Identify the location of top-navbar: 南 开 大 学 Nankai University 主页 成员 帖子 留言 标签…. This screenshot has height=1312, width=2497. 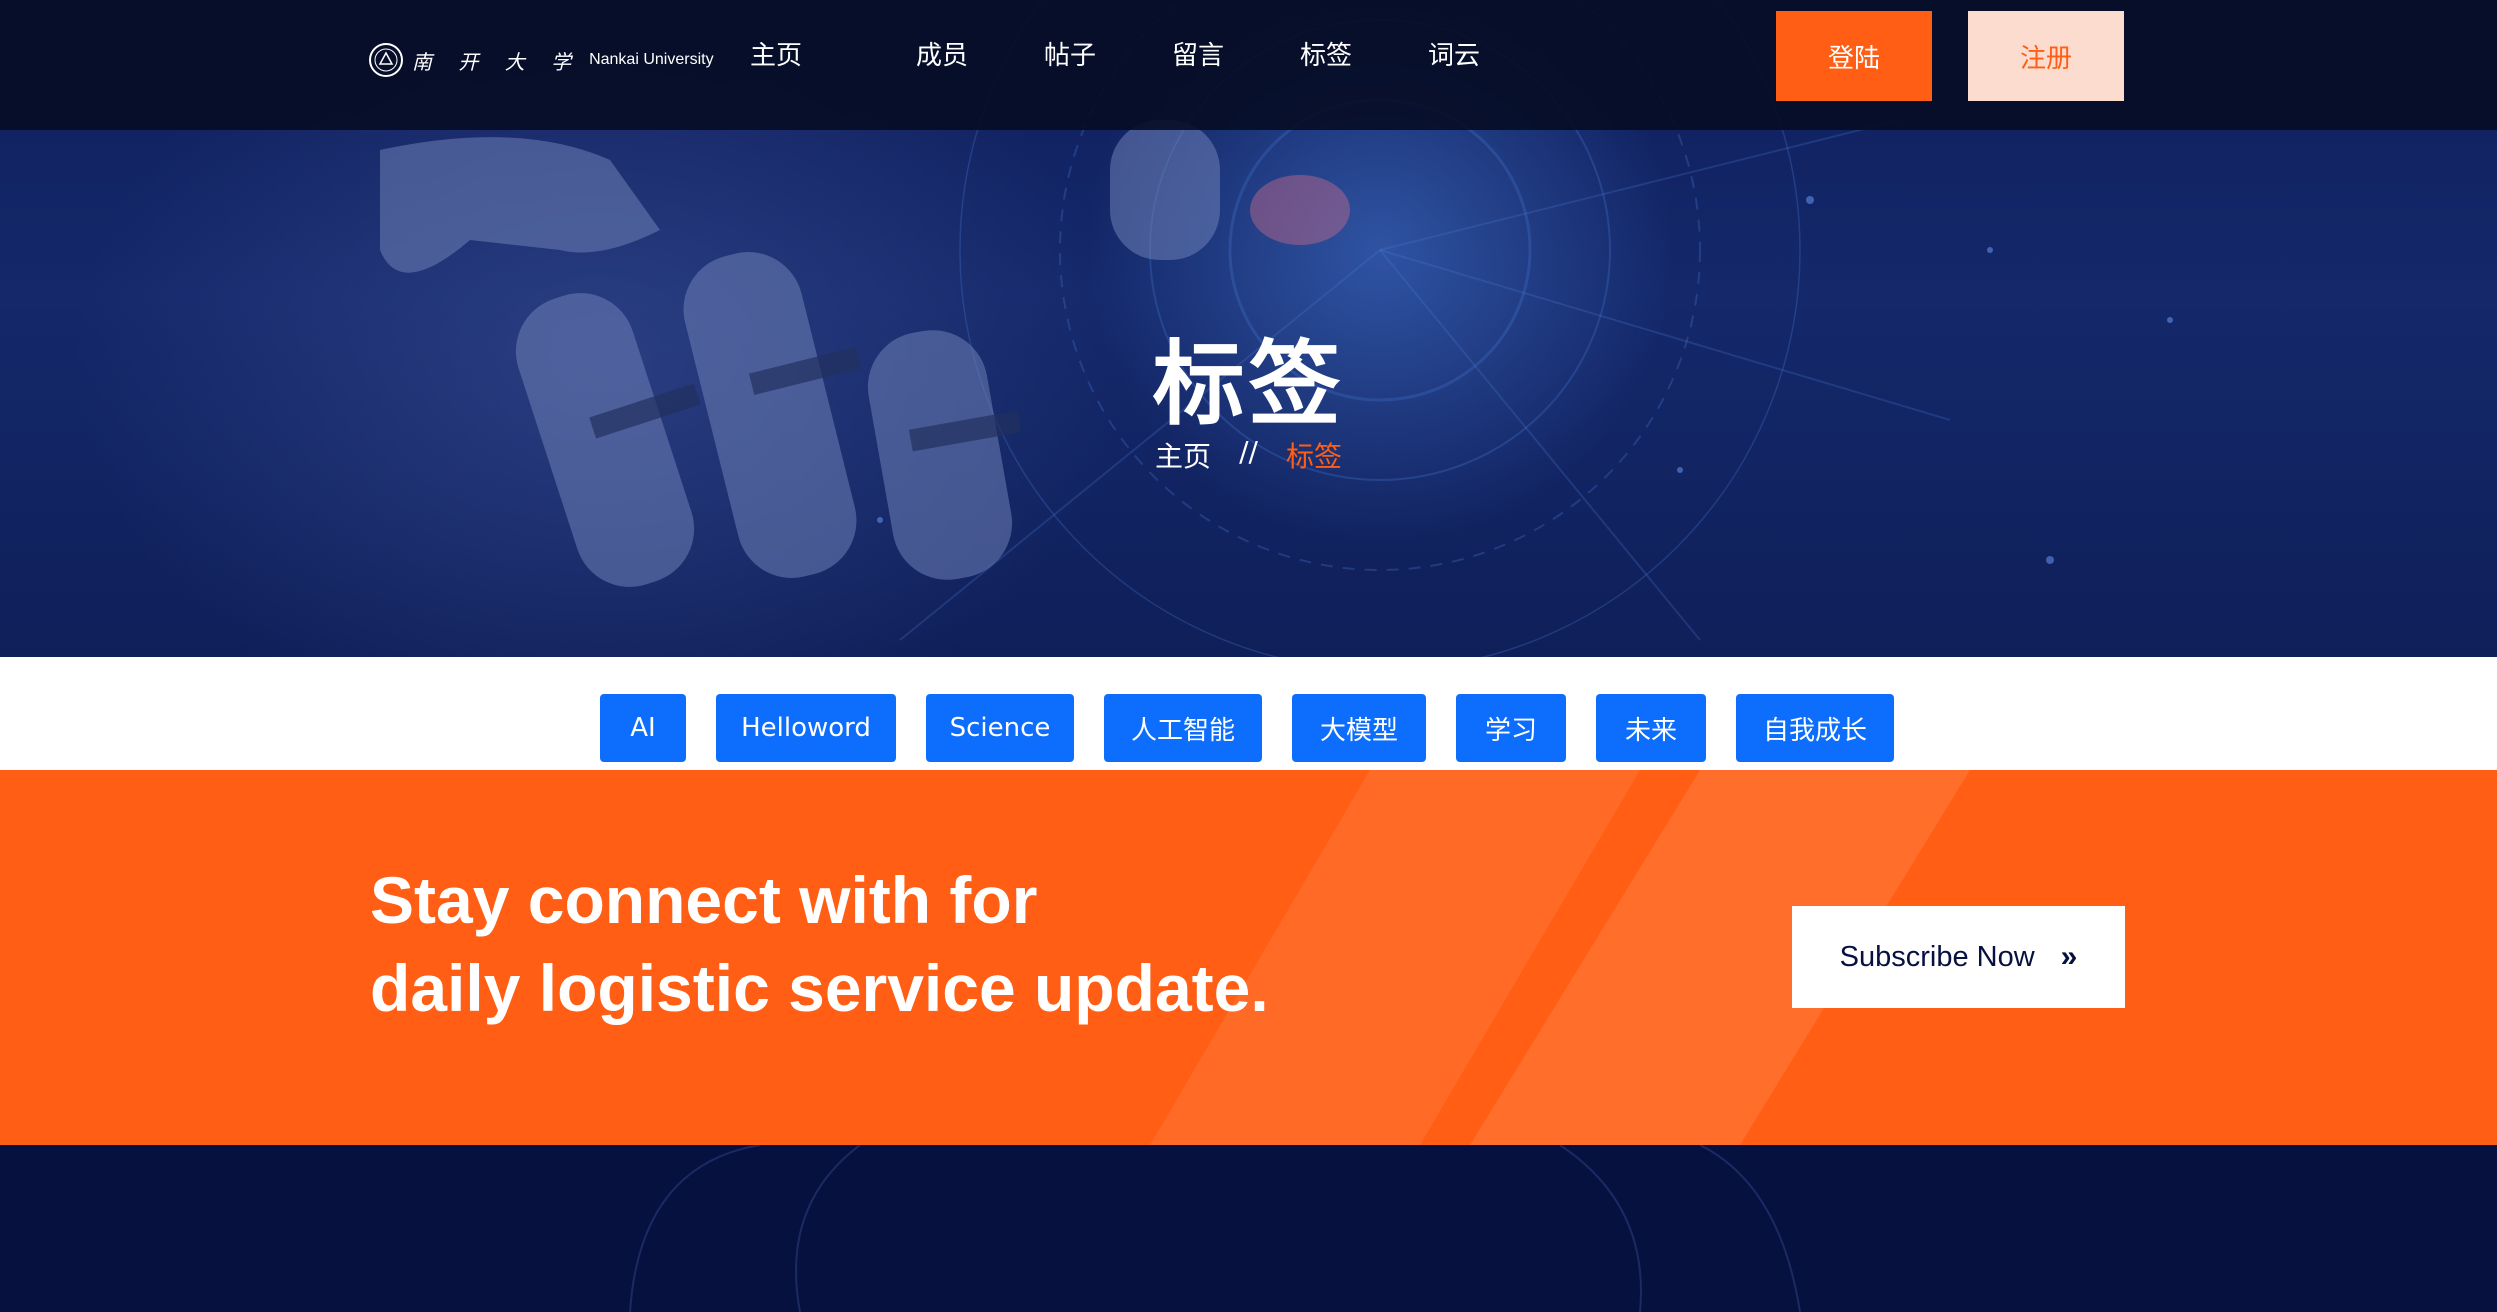
(1248, 65).